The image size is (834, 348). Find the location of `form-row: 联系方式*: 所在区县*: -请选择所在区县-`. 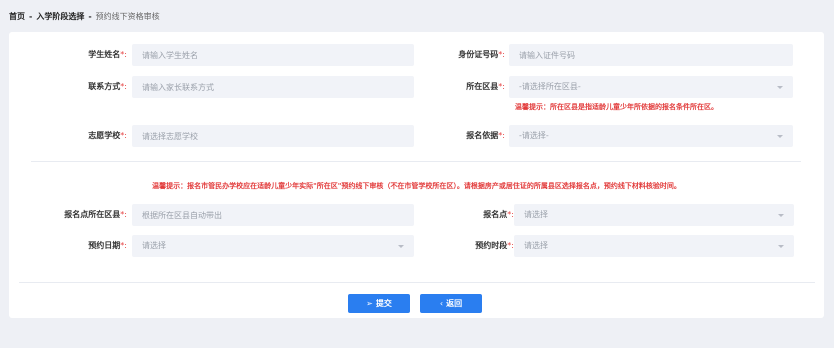

form-row: 联系方式*: 所在区县*: -请选择所在区县- is located at coordinates (416, 87).